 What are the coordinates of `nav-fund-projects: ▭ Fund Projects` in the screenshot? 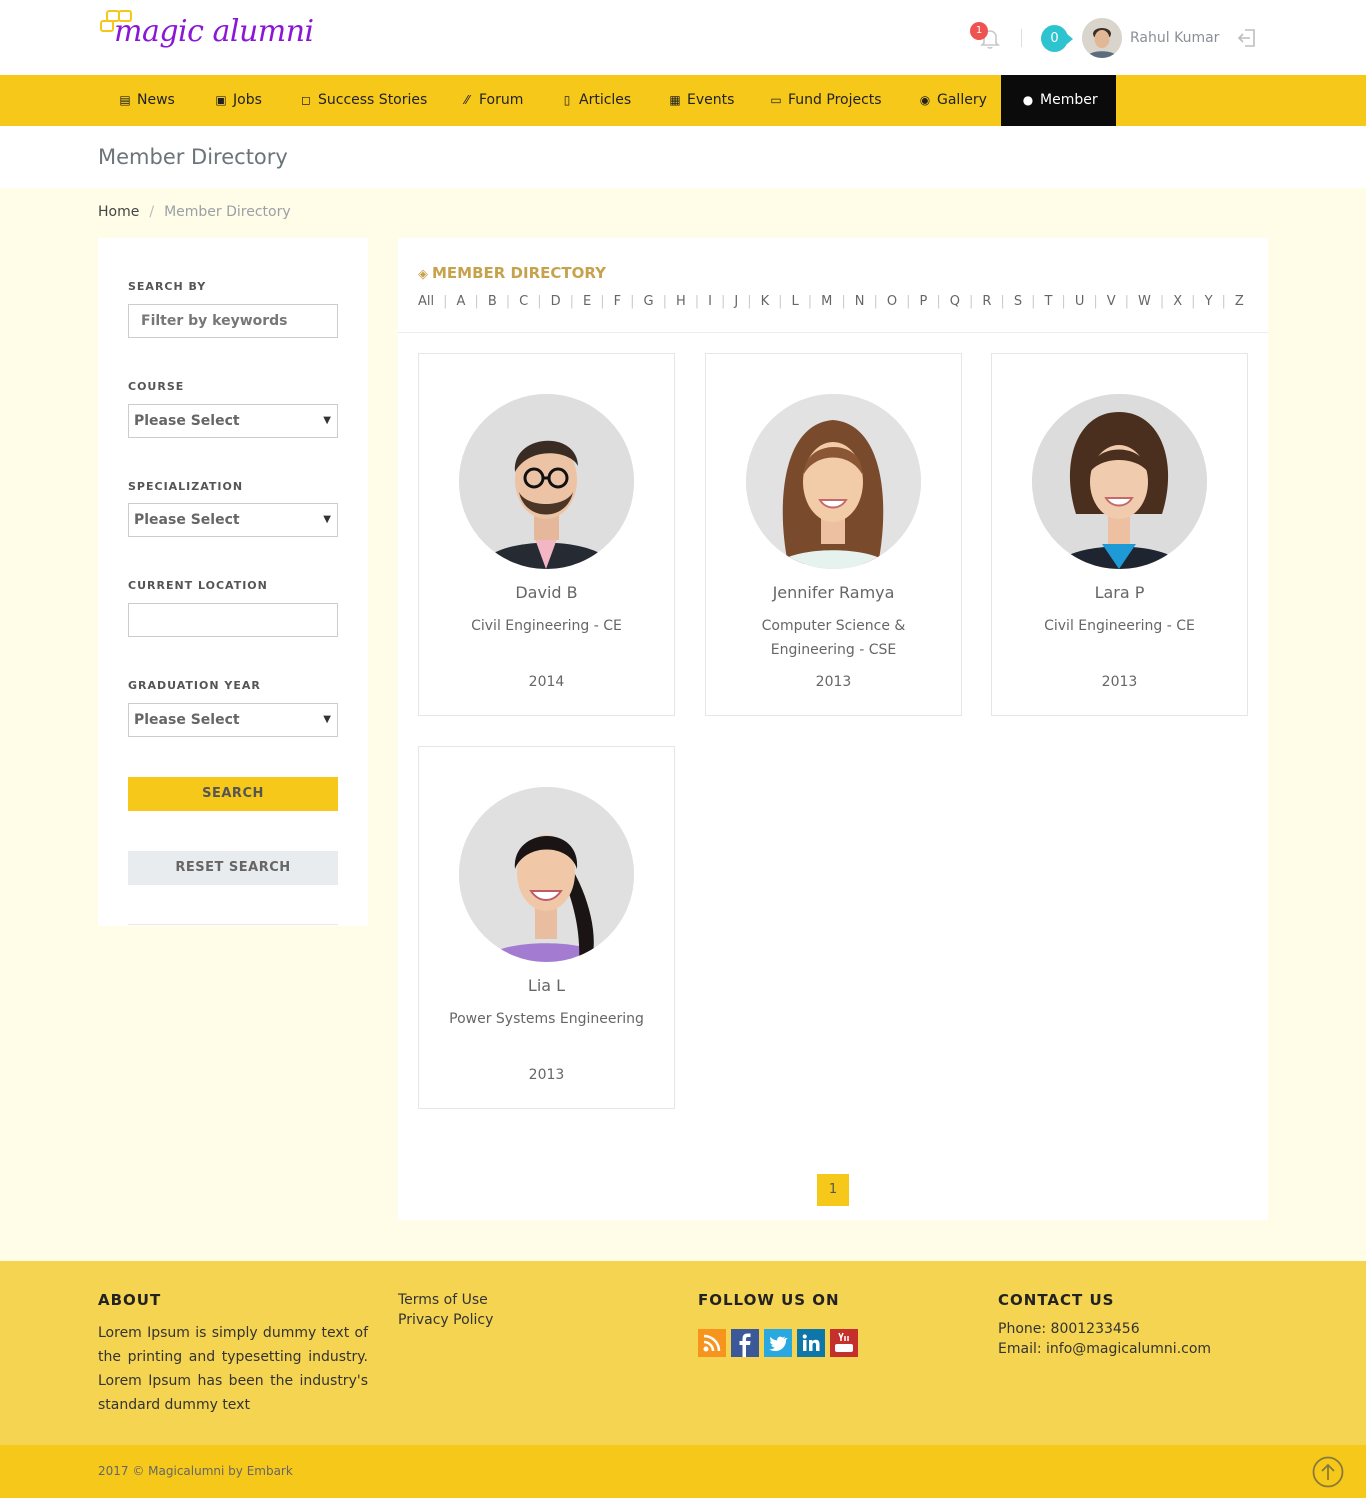 It's located at (823, 100).